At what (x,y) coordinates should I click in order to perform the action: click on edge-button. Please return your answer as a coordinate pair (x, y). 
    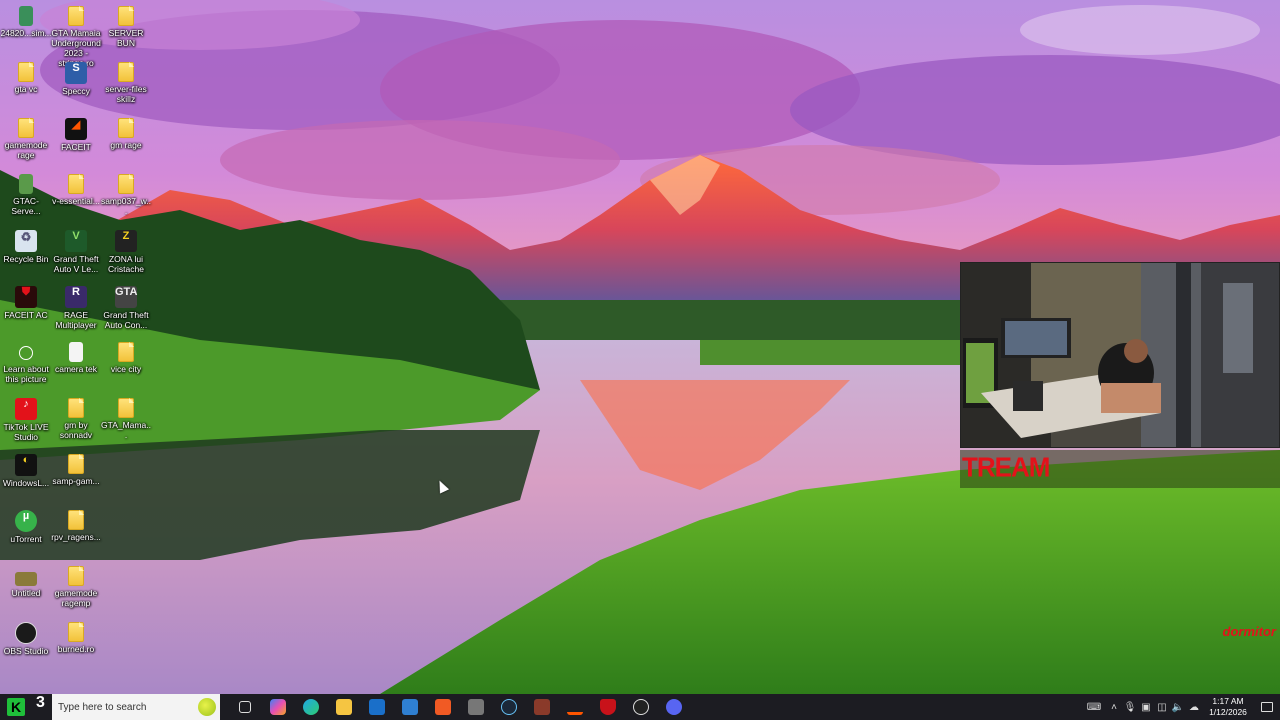
    Looking at the image, I should click on (310, 707).